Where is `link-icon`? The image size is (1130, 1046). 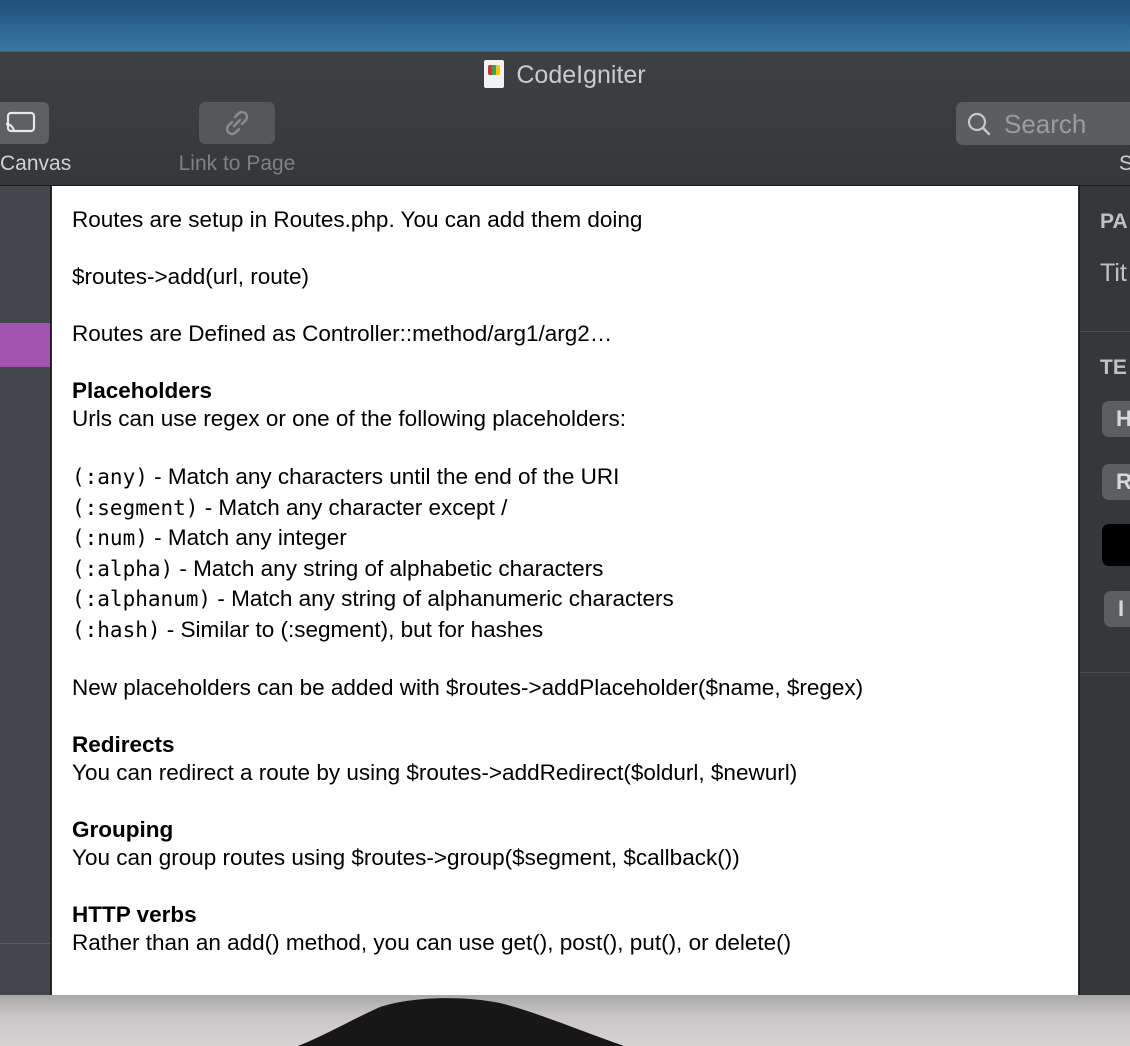
link-icon is located at coordinates (237, 123).